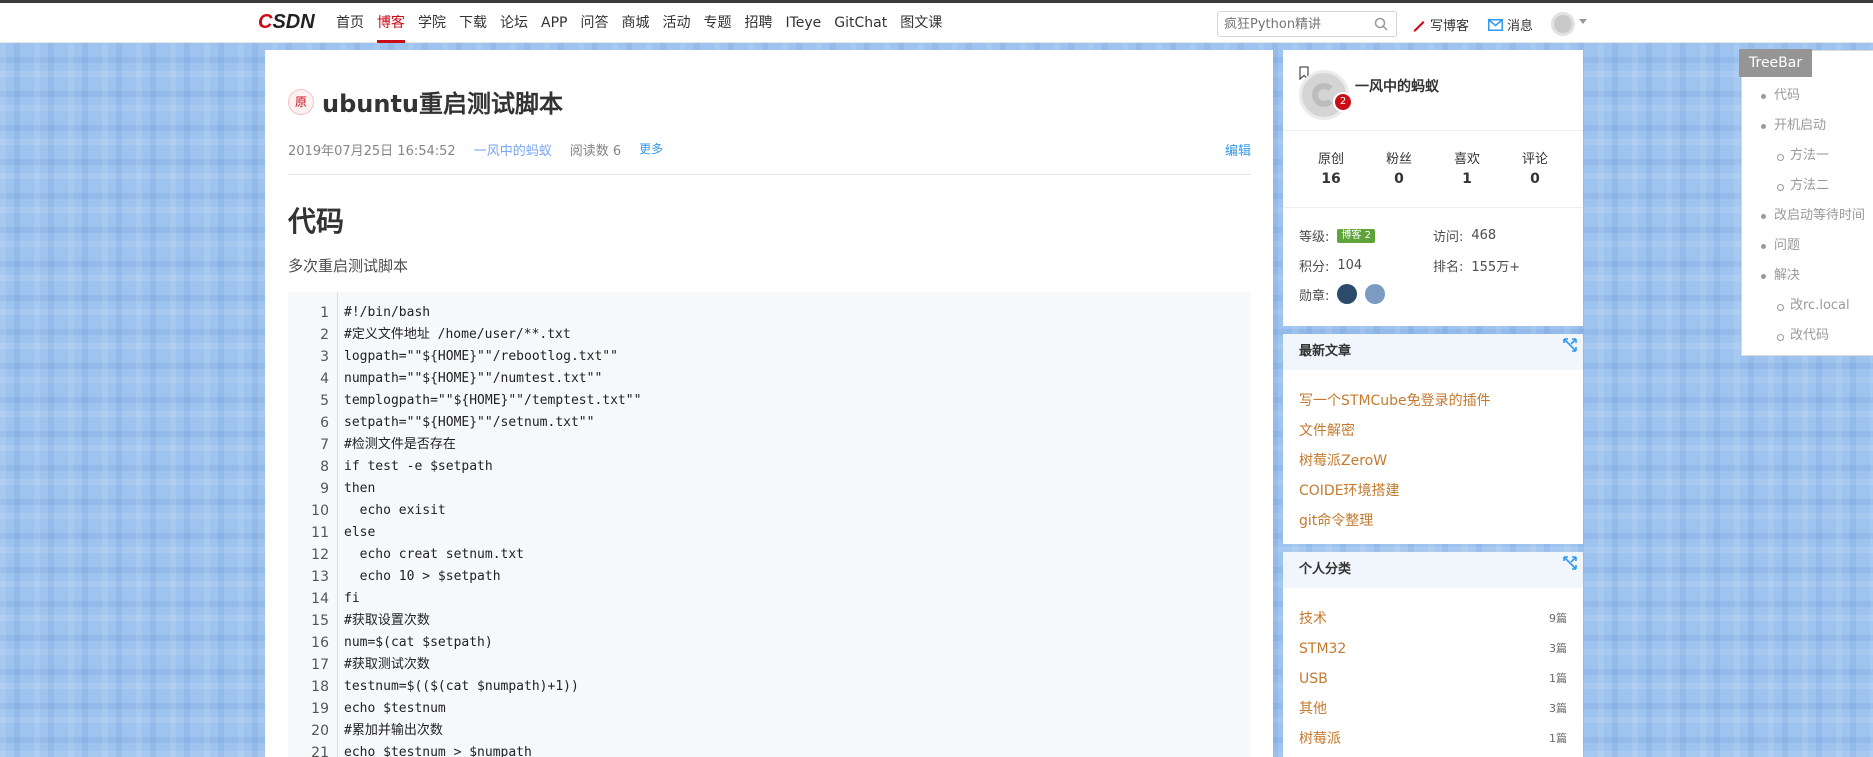 The width and height of the screenshot is (1873, 757). Describe the element at coordinates (1466, 159) in the screenshot. I see `stat-label: 喜欢` at that location.